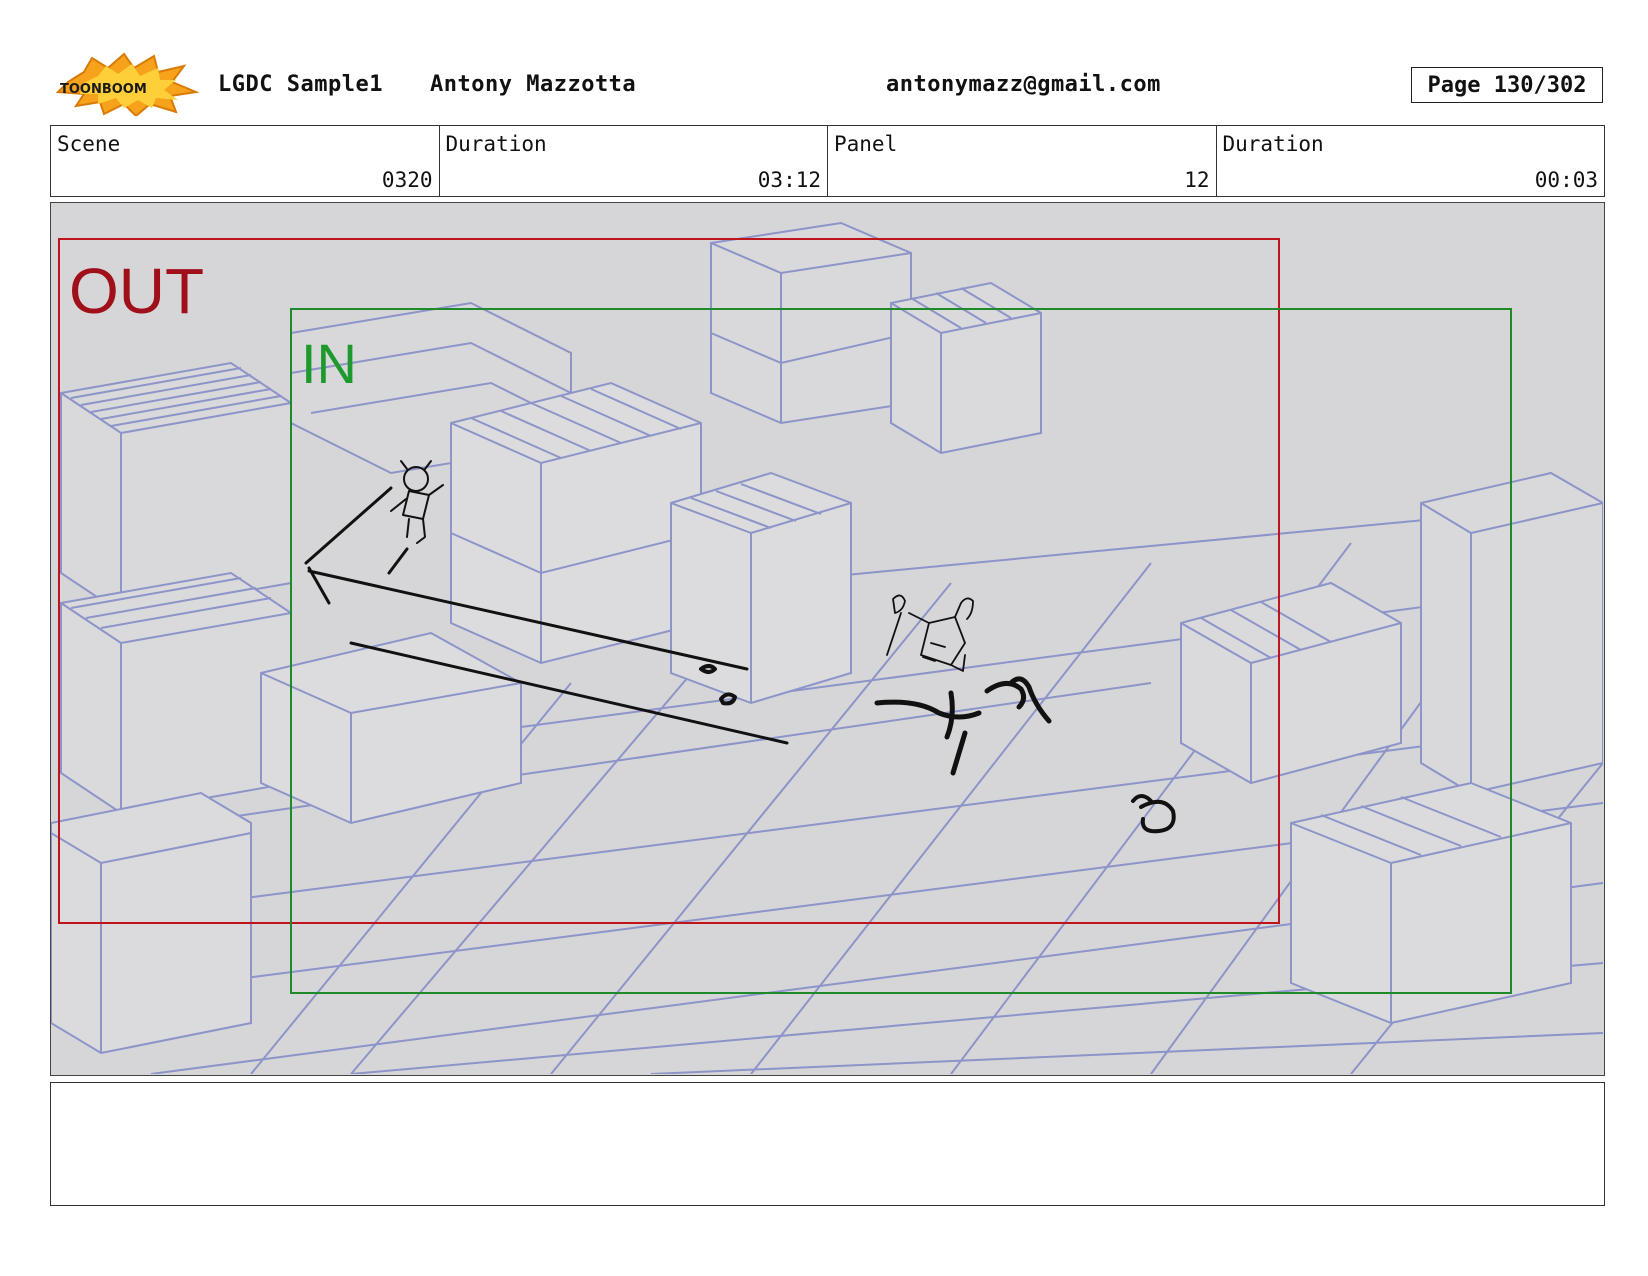 The height and width of the screenshot is (1276, 1648). Describe the element at coordinates (136, 291) in the screenshot. I see `out-frame-label: OUT` at that location.